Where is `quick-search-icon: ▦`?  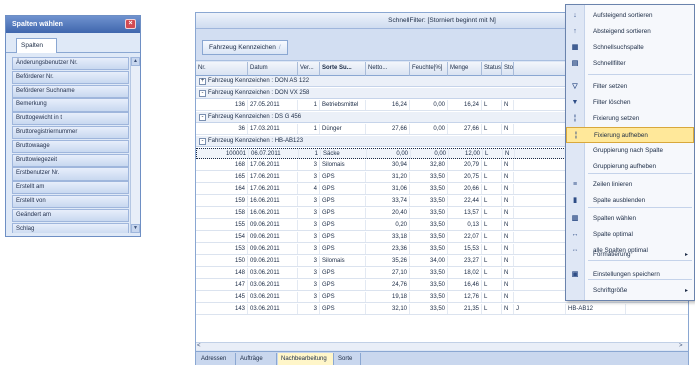 quick-search-icon: ▦ is located at coordinates (575, 47).